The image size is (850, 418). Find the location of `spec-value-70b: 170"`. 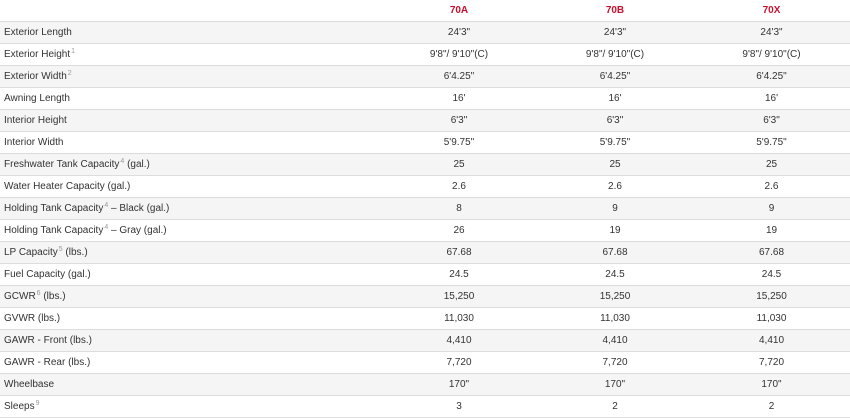

spec-value-70b: 170" is located at coordinates (615, 384).